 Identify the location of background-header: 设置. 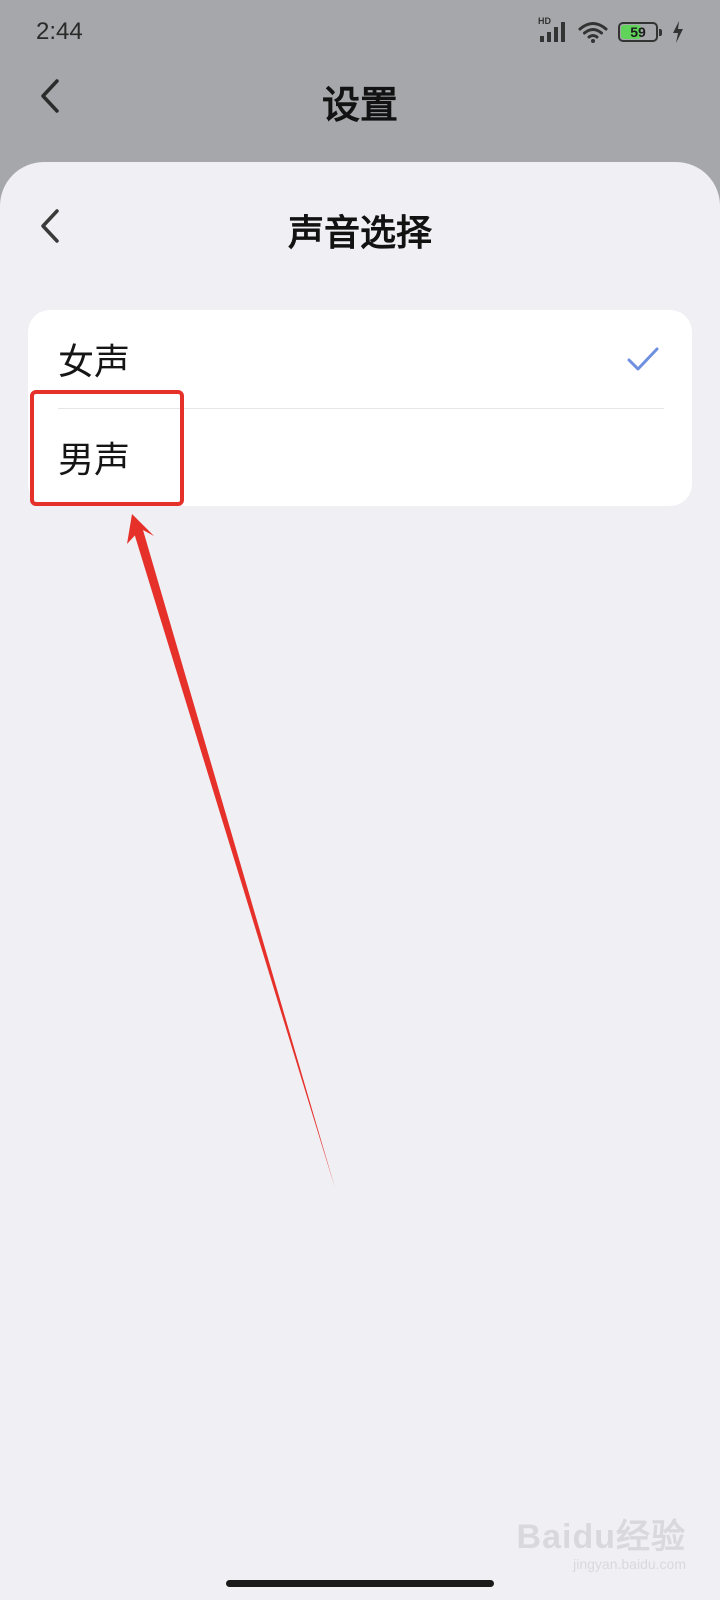
(360, 114).